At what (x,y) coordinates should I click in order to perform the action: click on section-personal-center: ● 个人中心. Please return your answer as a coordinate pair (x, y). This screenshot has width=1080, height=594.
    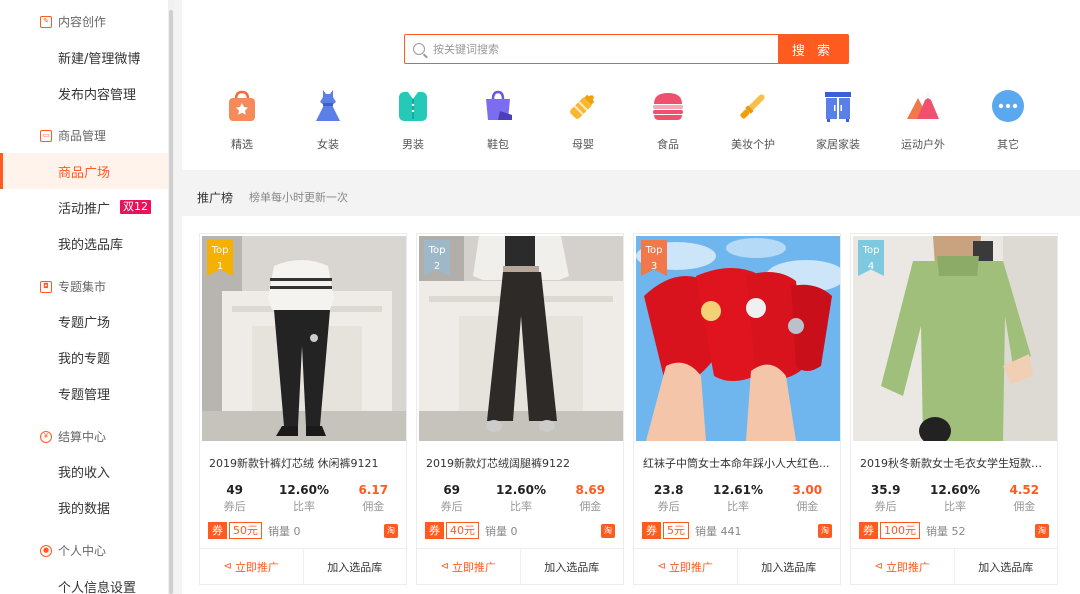
    Looking at the image, I should click on (73, 550).